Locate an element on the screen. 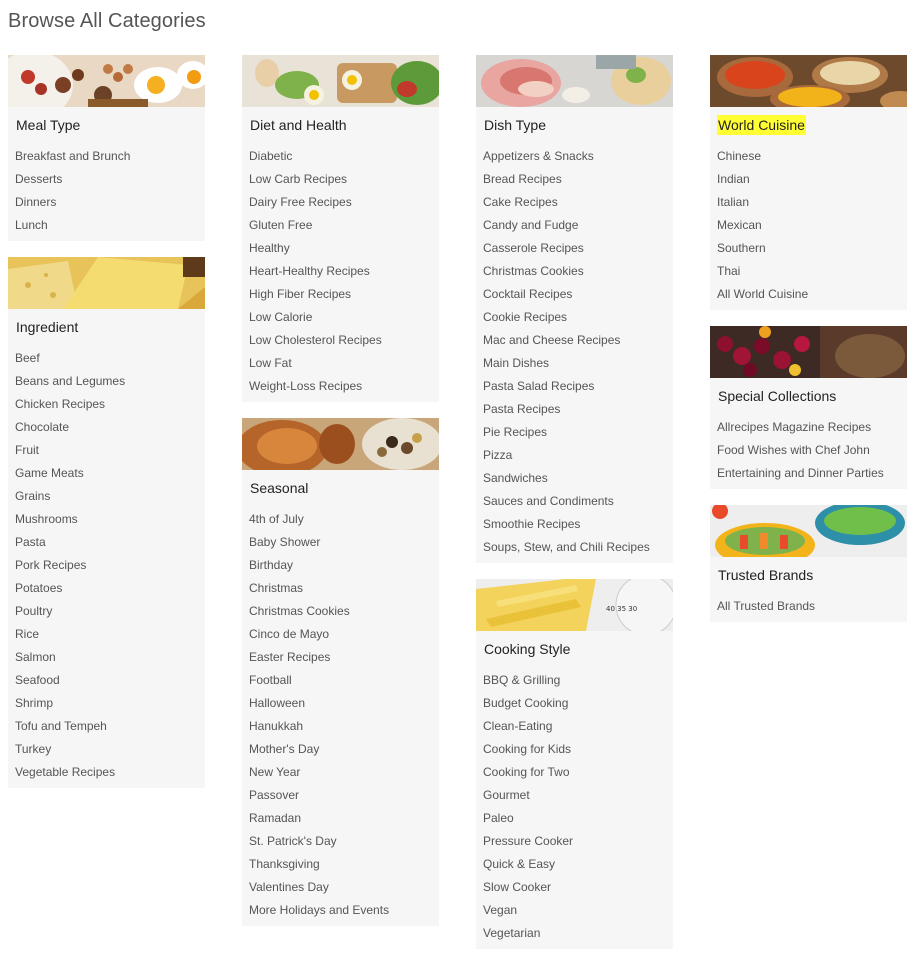 This screenshot has width=921, height=965. category-link: Thanksgiving is located at coordinates (344, 864).